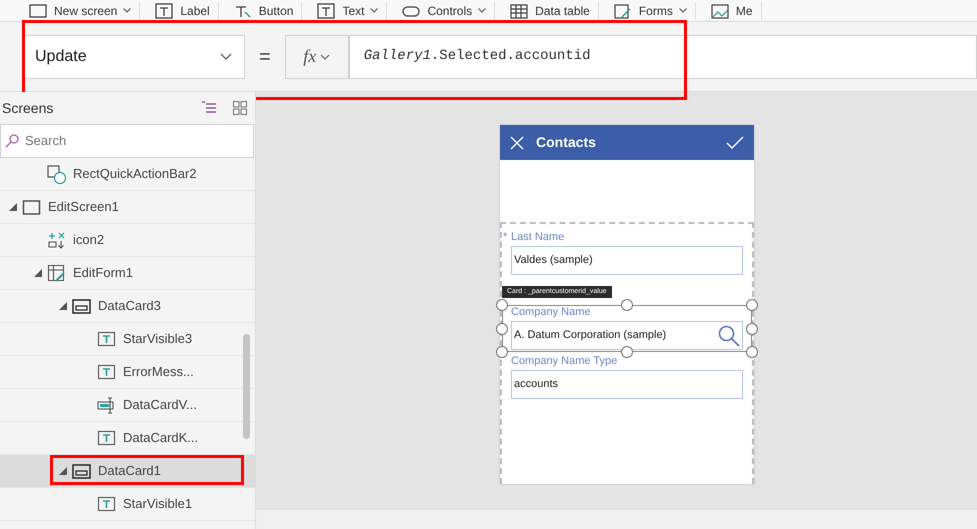 This screenshot has width=977, height=529. What do you see at coordinates (133, 56) in the screenshot?
I see `property-dropdown: Update` at bounding box center [133, 56].